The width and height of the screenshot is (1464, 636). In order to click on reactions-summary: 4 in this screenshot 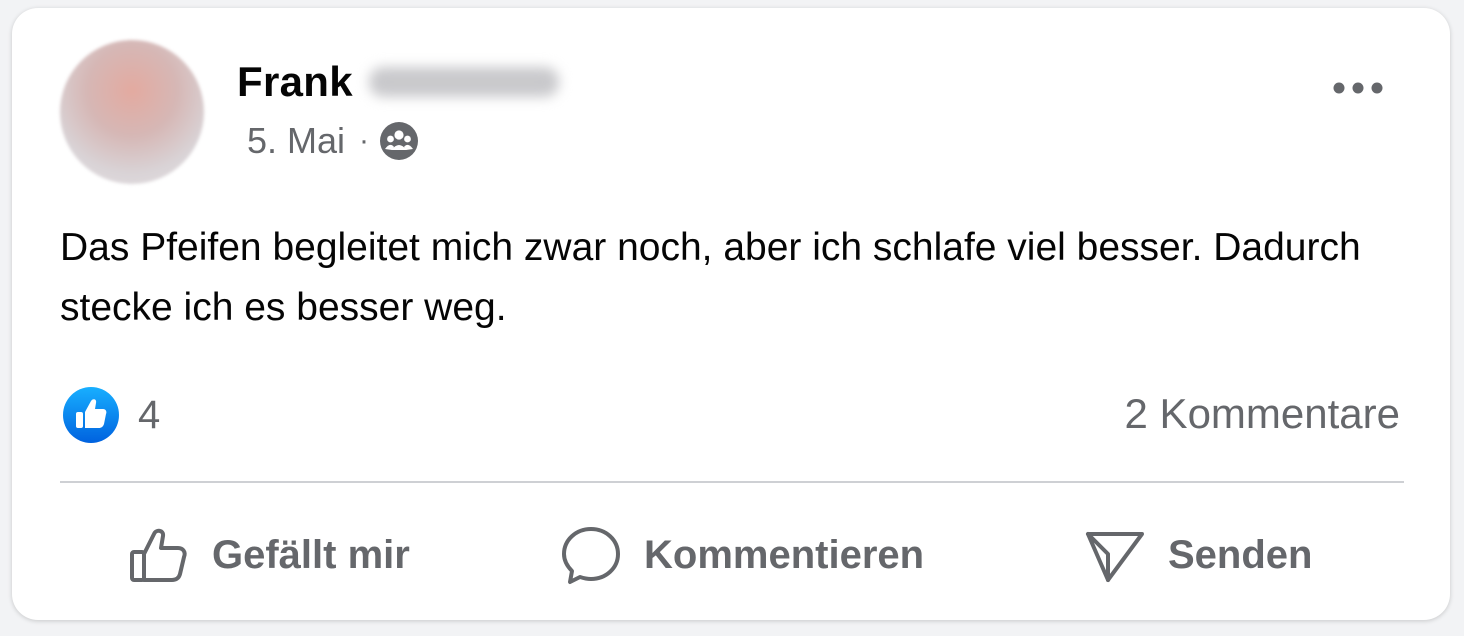, I will do `click(111, 415)`.